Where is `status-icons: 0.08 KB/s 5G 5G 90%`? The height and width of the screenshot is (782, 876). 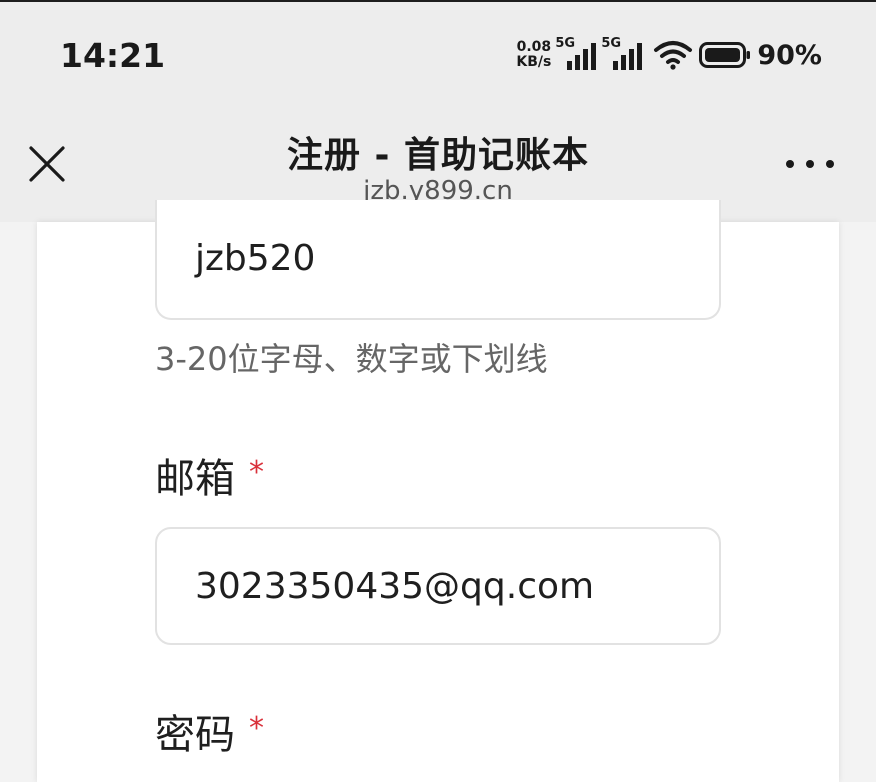 status-icons: 0.08 KB/s 5G 5G 90% is located at coordinates (669, 55).